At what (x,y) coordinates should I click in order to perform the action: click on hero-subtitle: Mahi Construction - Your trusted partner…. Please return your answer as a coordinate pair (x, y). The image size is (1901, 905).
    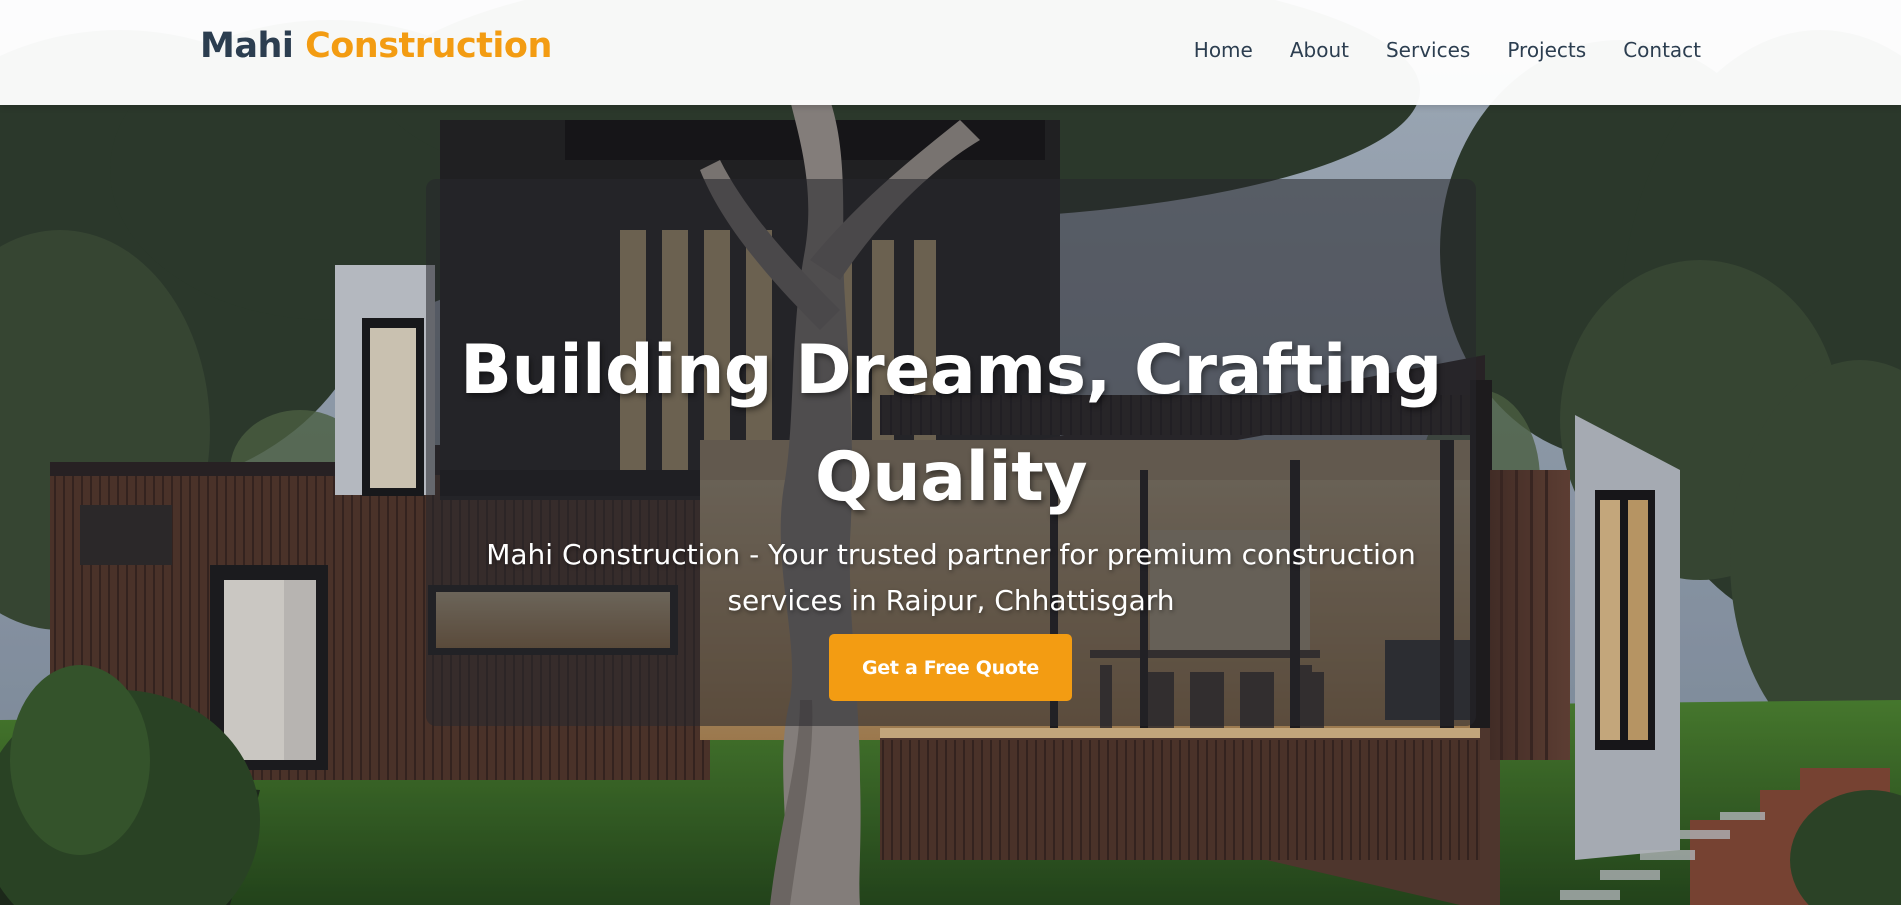
    Looking at the image, I should click on (951, 577).